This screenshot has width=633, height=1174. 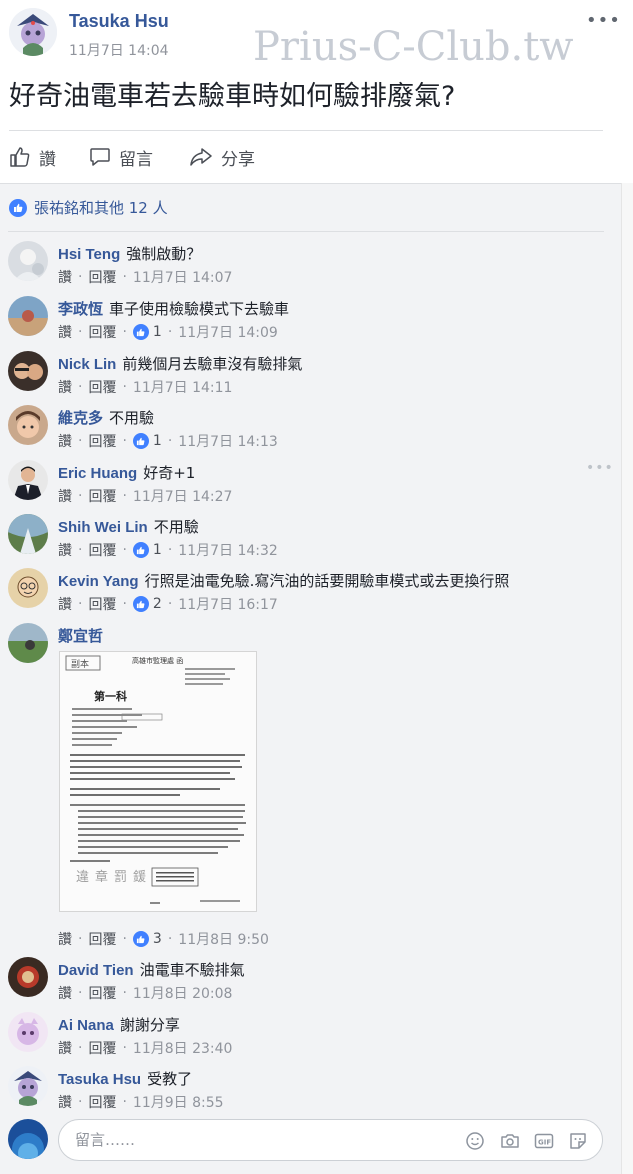 I want to click on comment-author: Tasuka Hsu, so click(x=99, y=1079).